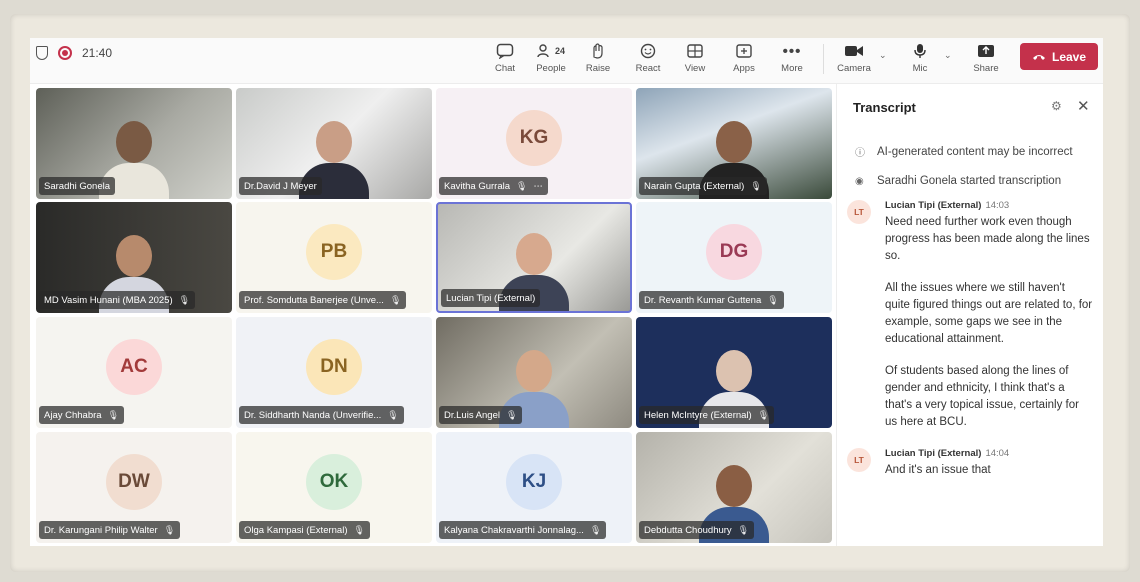  Describe the element at coordinates (323, 300) in the screenshot. I see `participant-name-tag: Prof. Somdutta Banerjee (Unve... 🎙` at that location.